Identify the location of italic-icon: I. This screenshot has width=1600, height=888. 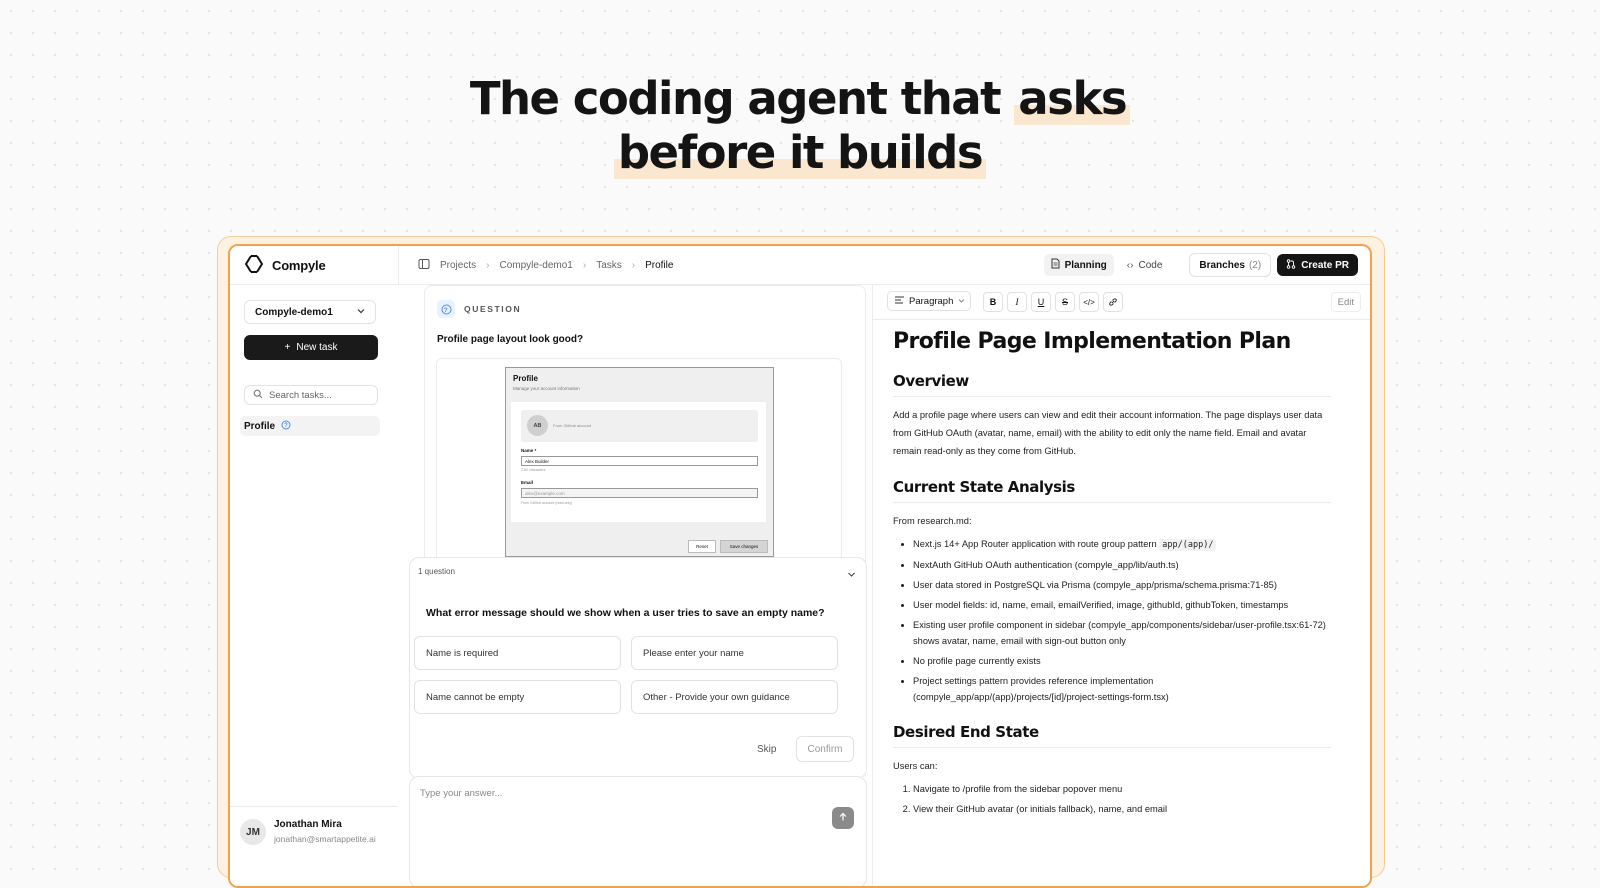
(1017, 302).